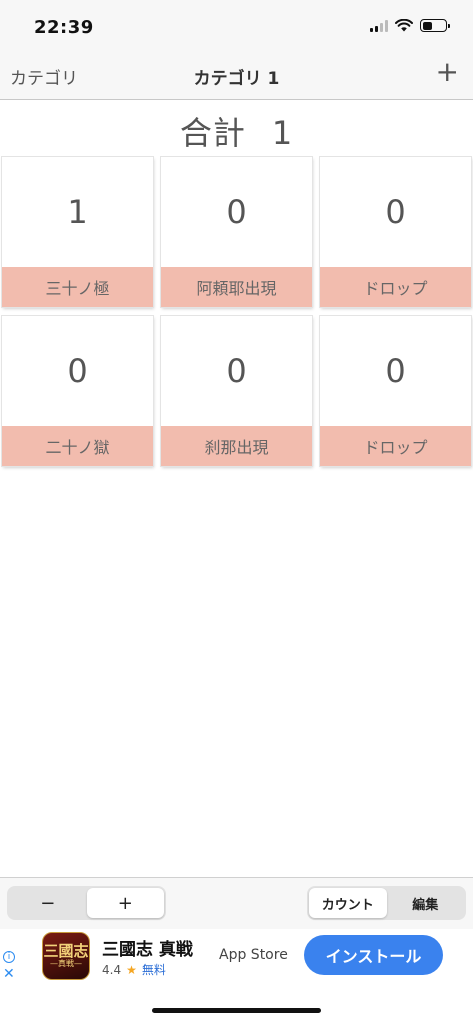 This screenshot has height=1024, width=473. I want to click on ad-rating: 4.4 ★ 無料, so click(134, 969).